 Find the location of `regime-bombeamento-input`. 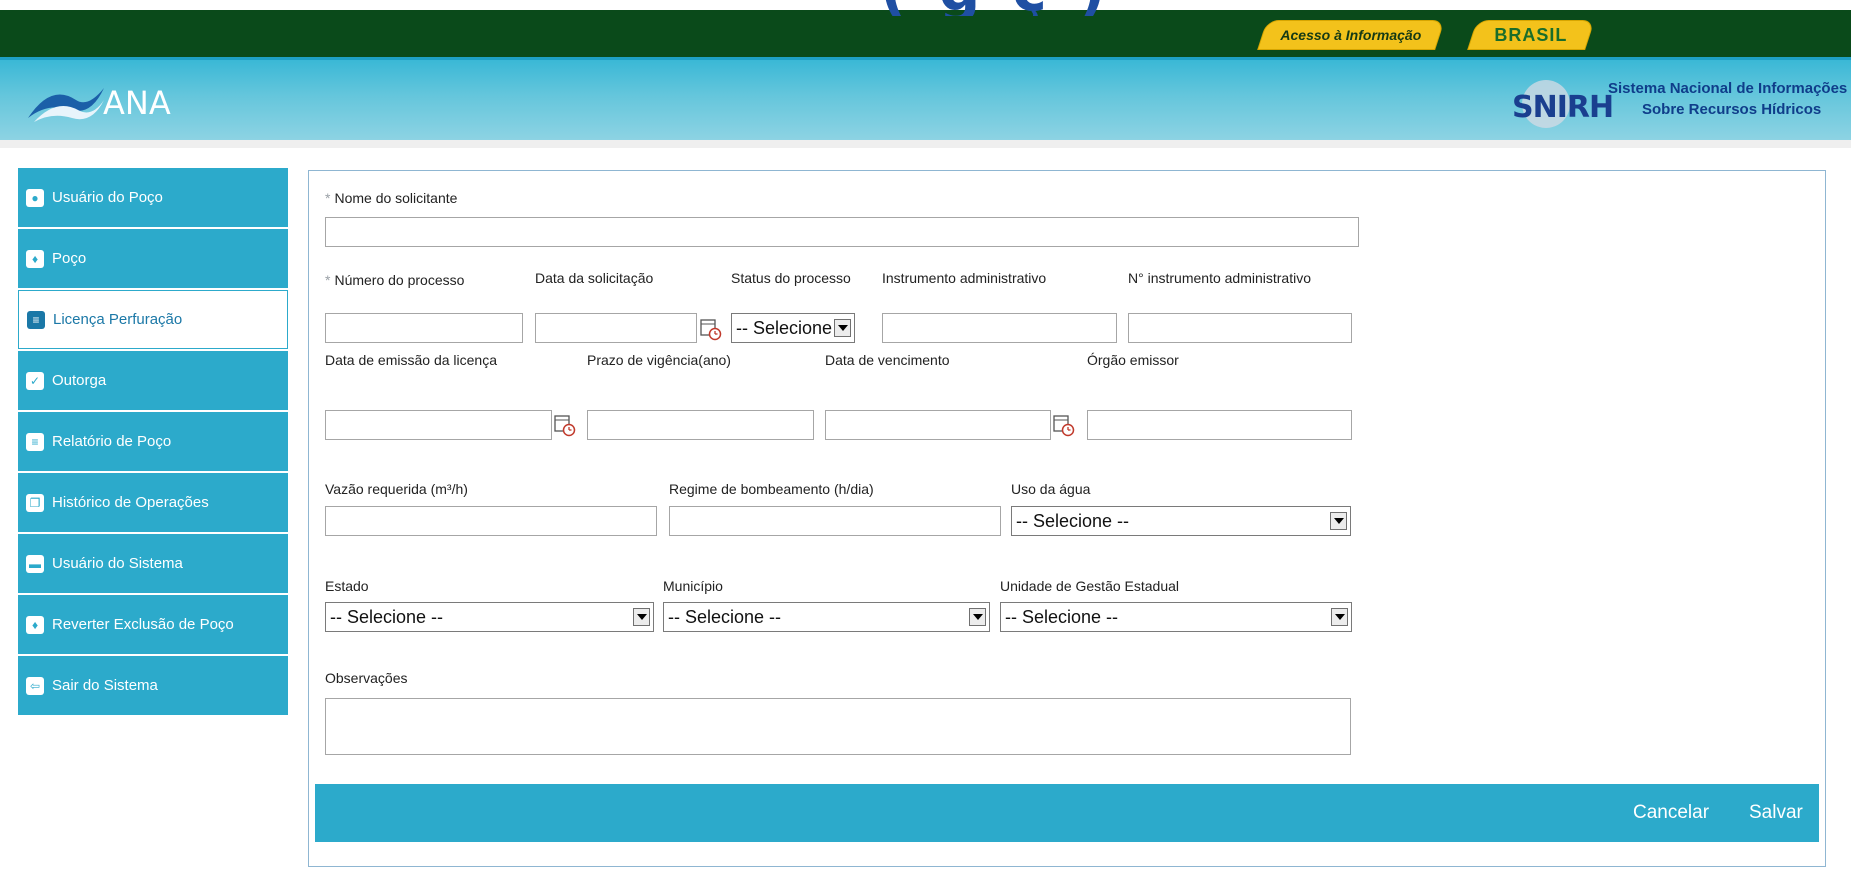

regime-bombeamento-input is located at coordinates (835, 521).